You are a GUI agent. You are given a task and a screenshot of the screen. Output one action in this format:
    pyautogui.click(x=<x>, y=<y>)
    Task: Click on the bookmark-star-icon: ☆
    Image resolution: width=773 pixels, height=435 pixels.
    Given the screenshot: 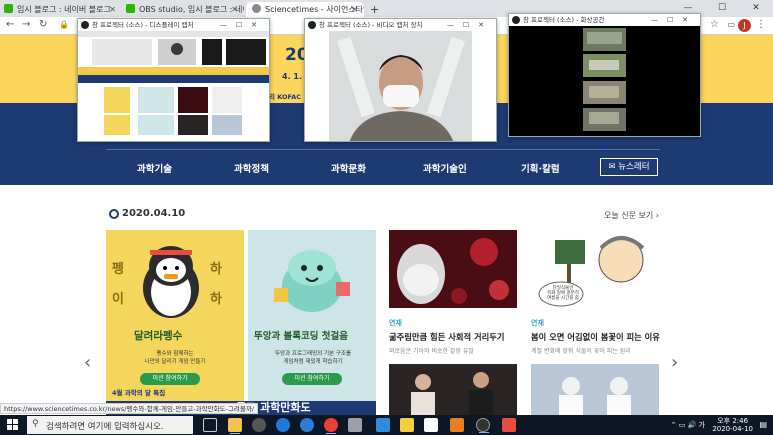 What is the action you would take?
    pyautogui.click(x=714, y=24)
    